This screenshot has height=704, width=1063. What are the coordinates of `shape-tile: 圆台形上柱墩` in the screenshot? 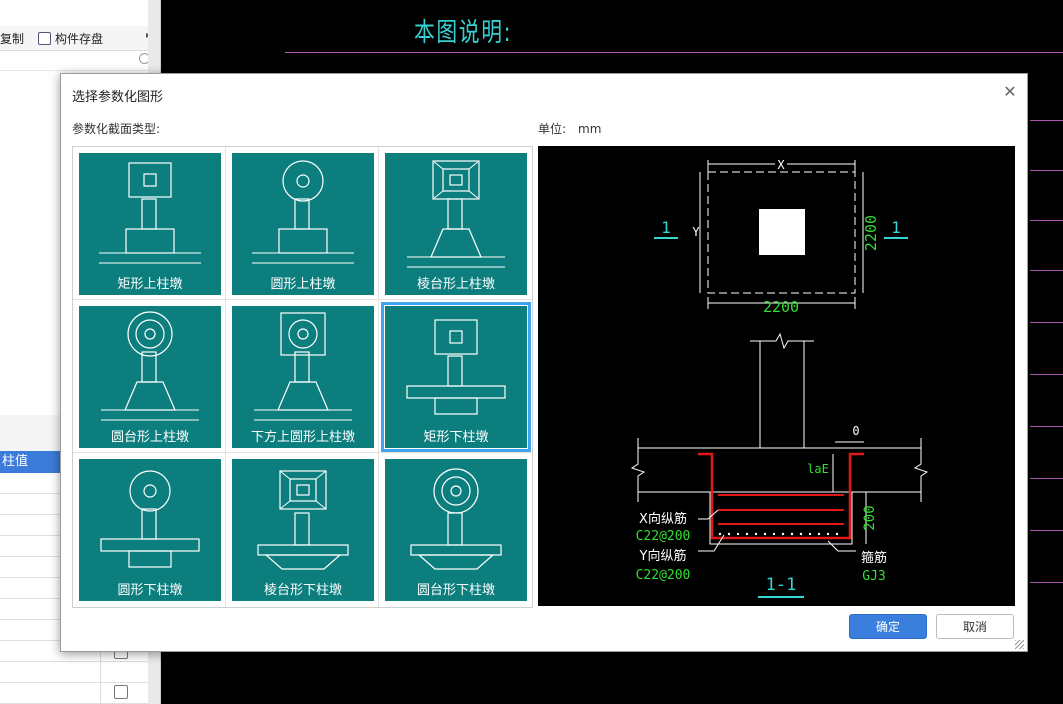 It's located at (150, 377).